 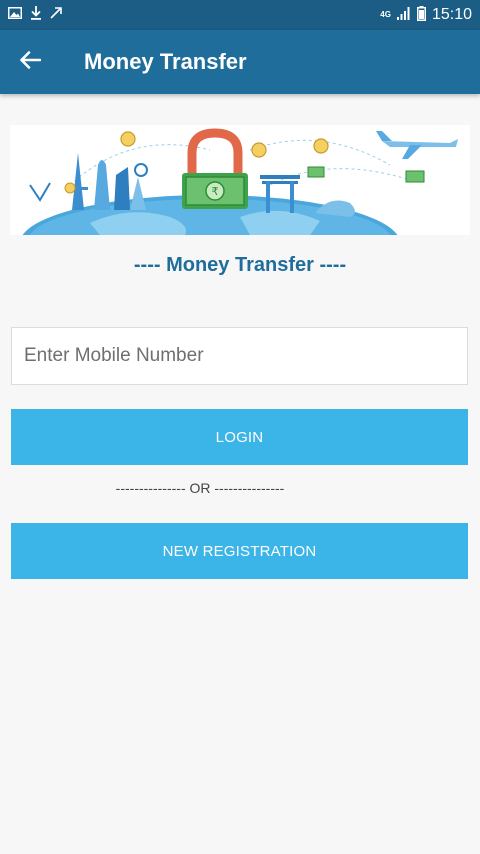 I want to click on status-system: 4G 15:10, so click(x=426, y=15).